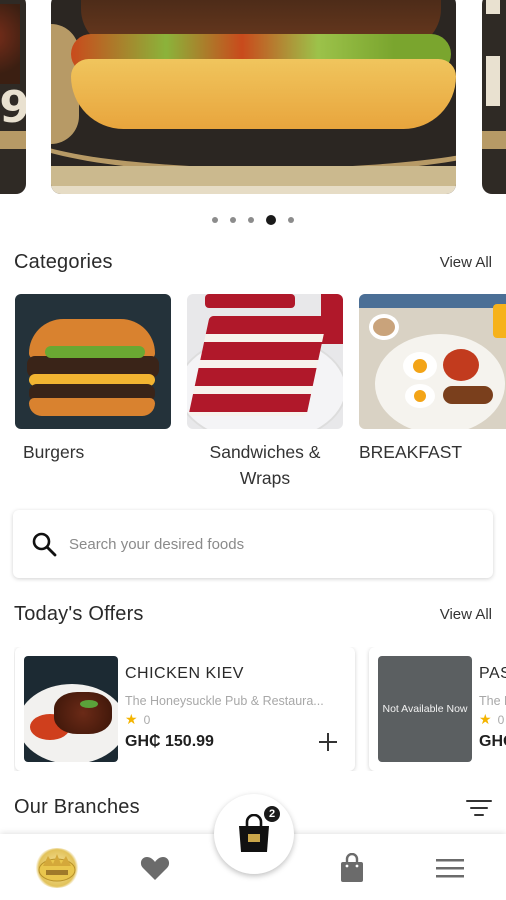  I want to click on offer-name: CHICKEN KIEV, so click(184, 673).